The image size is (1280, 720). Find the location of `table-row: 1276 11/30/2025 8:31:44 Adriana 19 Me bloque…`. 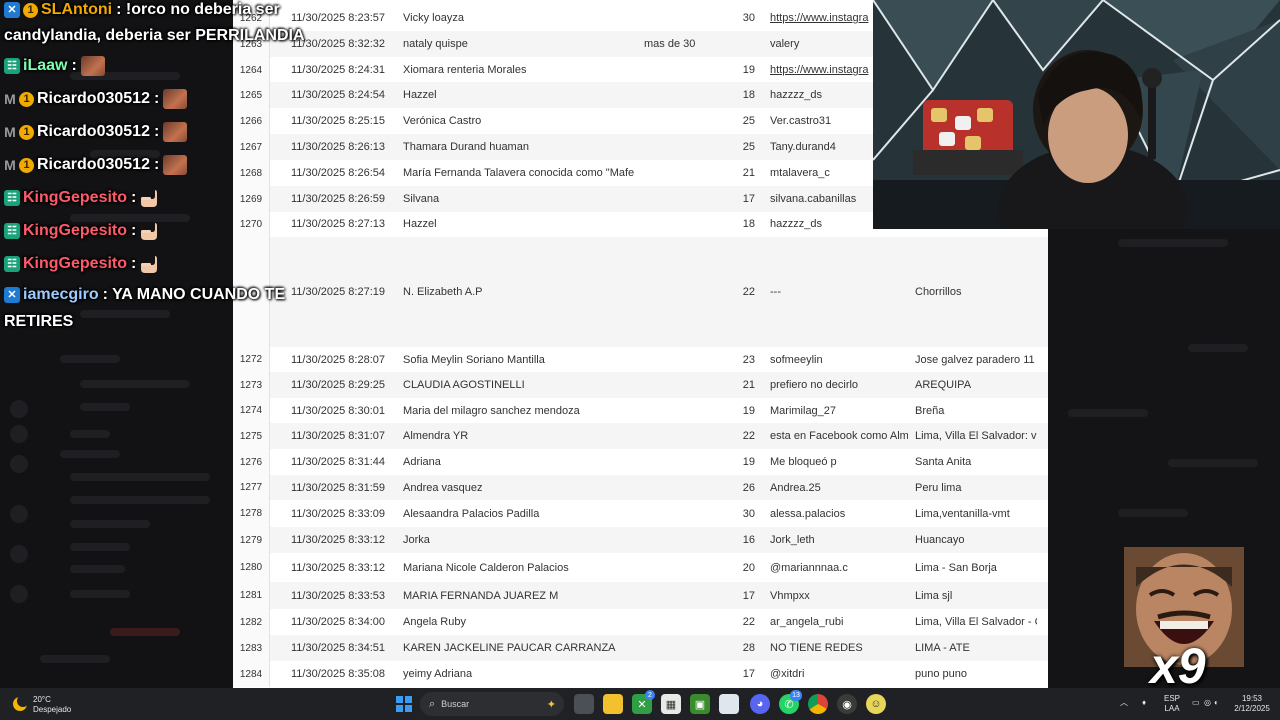

table-row: 1276 11/30/2025 8:31:44 Adriana 19 Me bloque… is located at coordinates (640, 462).